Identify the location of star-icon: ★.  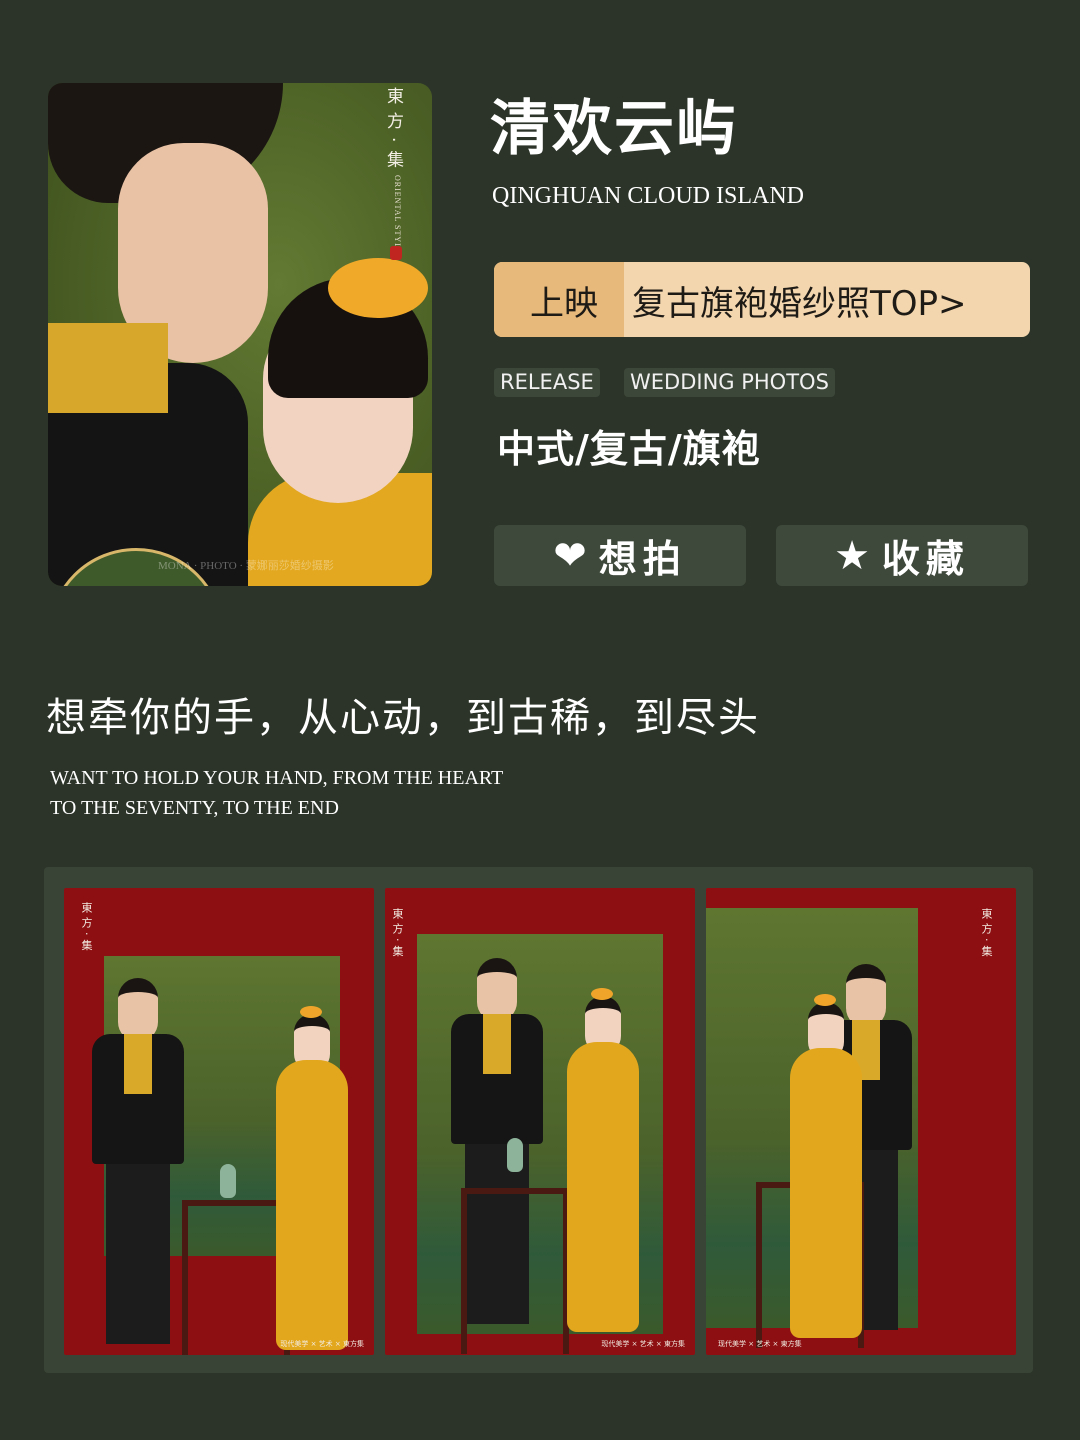
(852, 555).